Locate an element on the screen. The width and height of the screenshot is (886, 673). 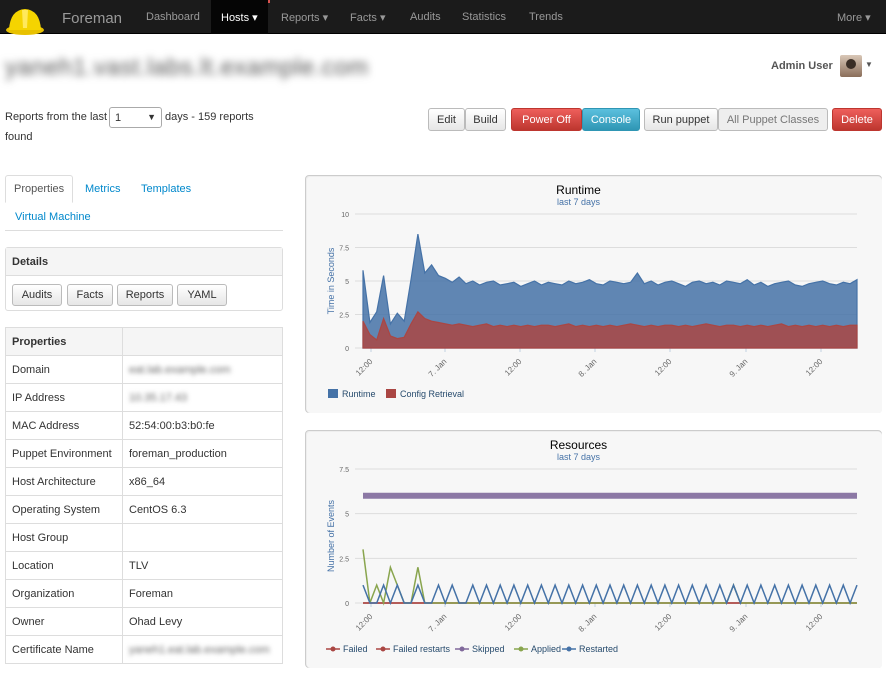
user-menu-name: Admin User is located at coordinates (802, 66).